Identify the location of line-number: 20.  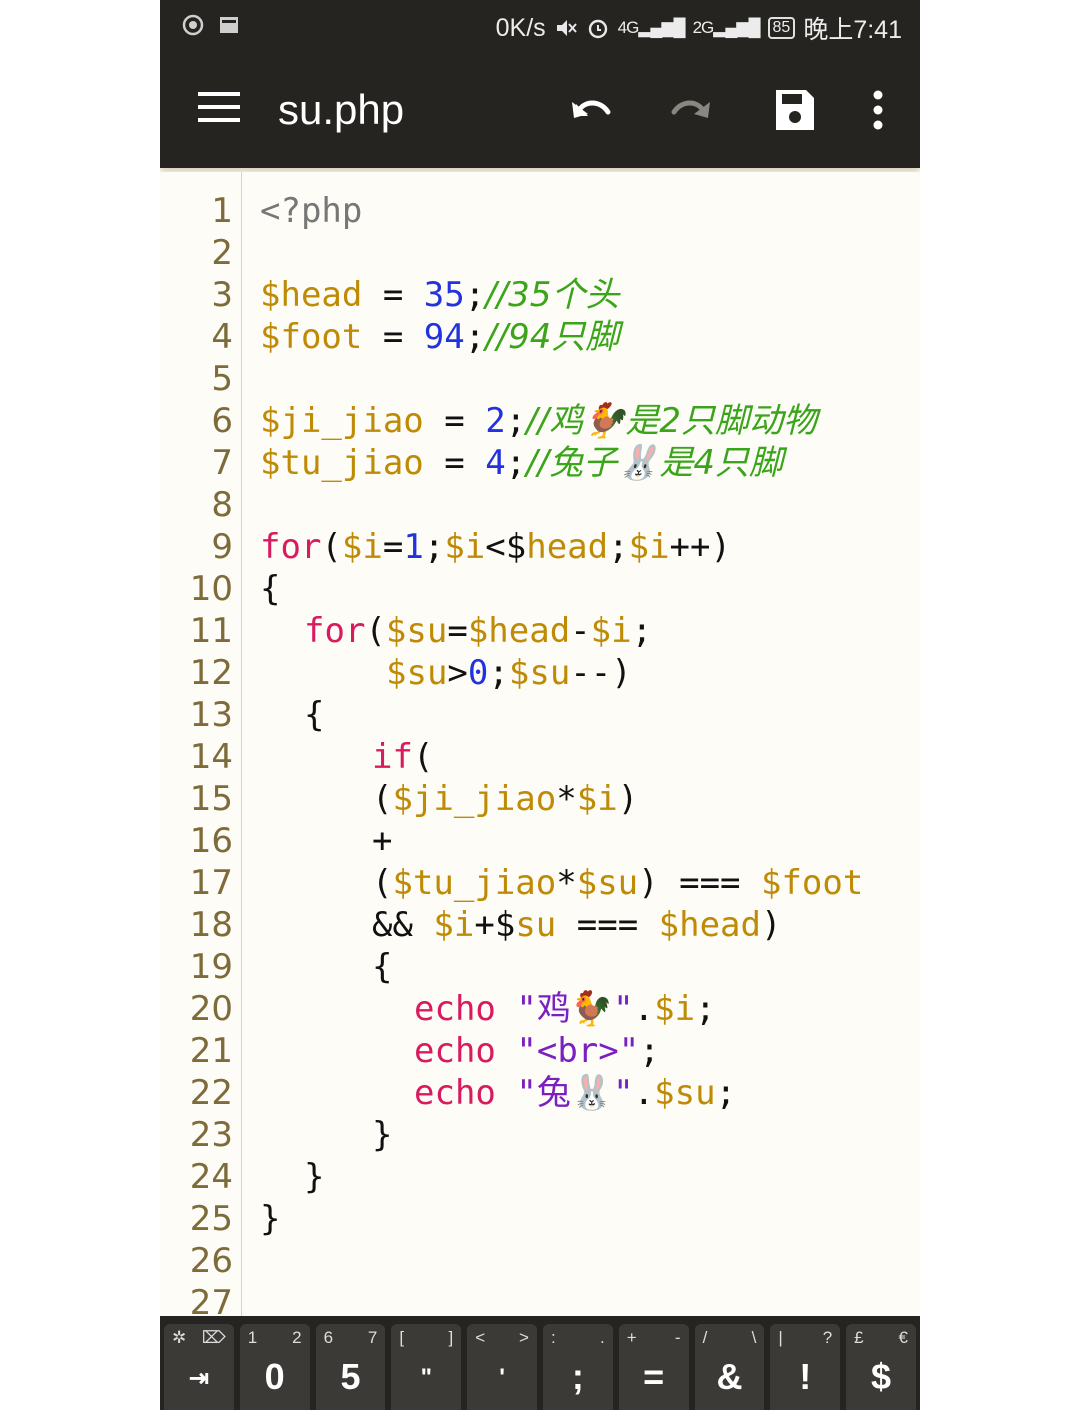
(211, 1009).